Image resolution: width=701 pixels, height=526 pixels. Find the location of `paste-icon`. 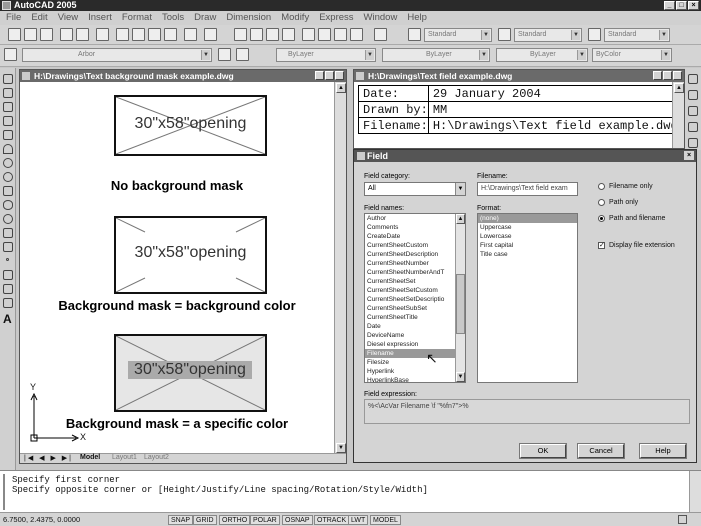

paste-icon is located at coordinates (154, 34).